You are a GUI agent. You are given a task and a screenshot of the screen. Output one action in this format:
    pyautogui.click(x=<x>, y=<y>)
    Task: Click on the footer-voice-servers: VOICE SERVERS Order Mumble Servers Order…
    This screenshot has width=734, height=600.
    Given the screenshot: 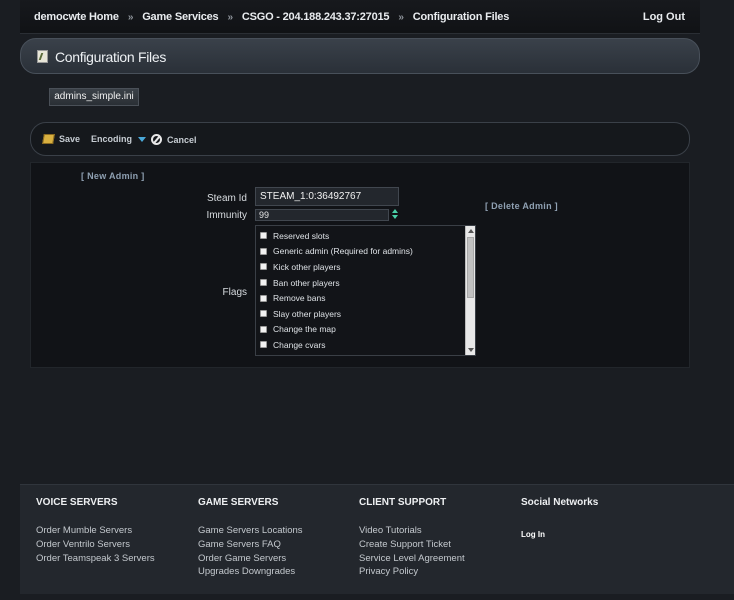 What is the action you would take?
    pyautogui.click(x=95, y=531)
    